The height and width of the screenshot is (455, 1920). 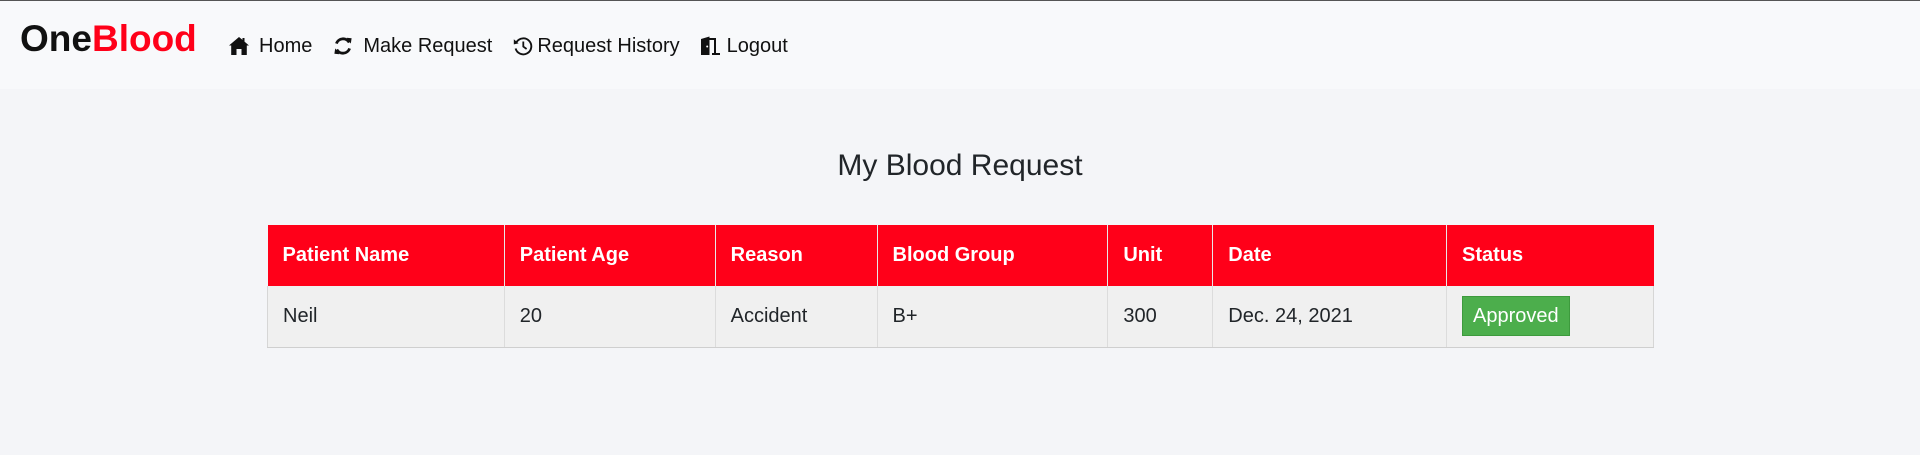 I want to click on history-icon, so click(x=523, y=46).